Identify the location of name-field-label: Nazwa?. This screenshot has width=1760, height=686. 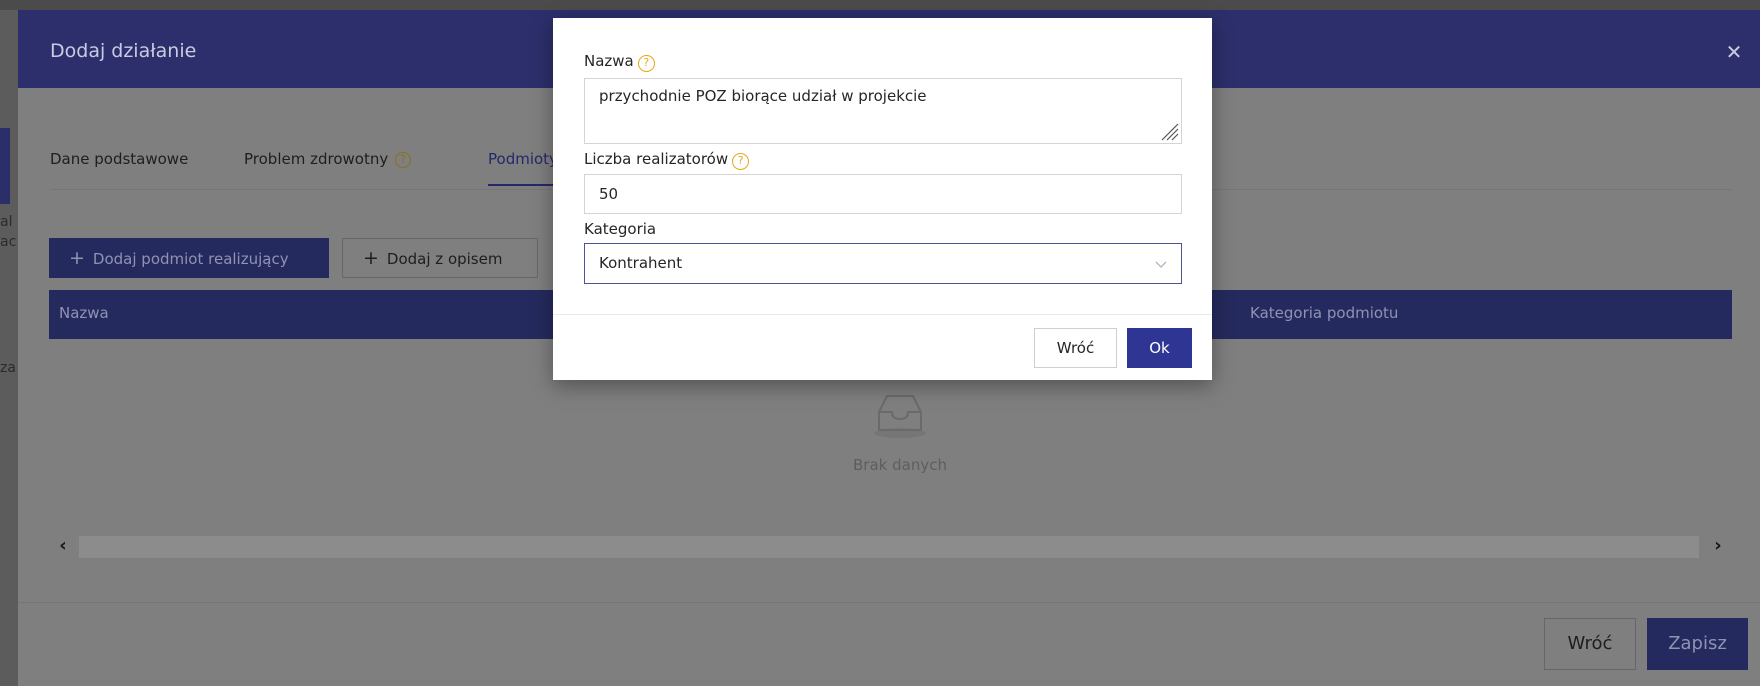
(619, 62).